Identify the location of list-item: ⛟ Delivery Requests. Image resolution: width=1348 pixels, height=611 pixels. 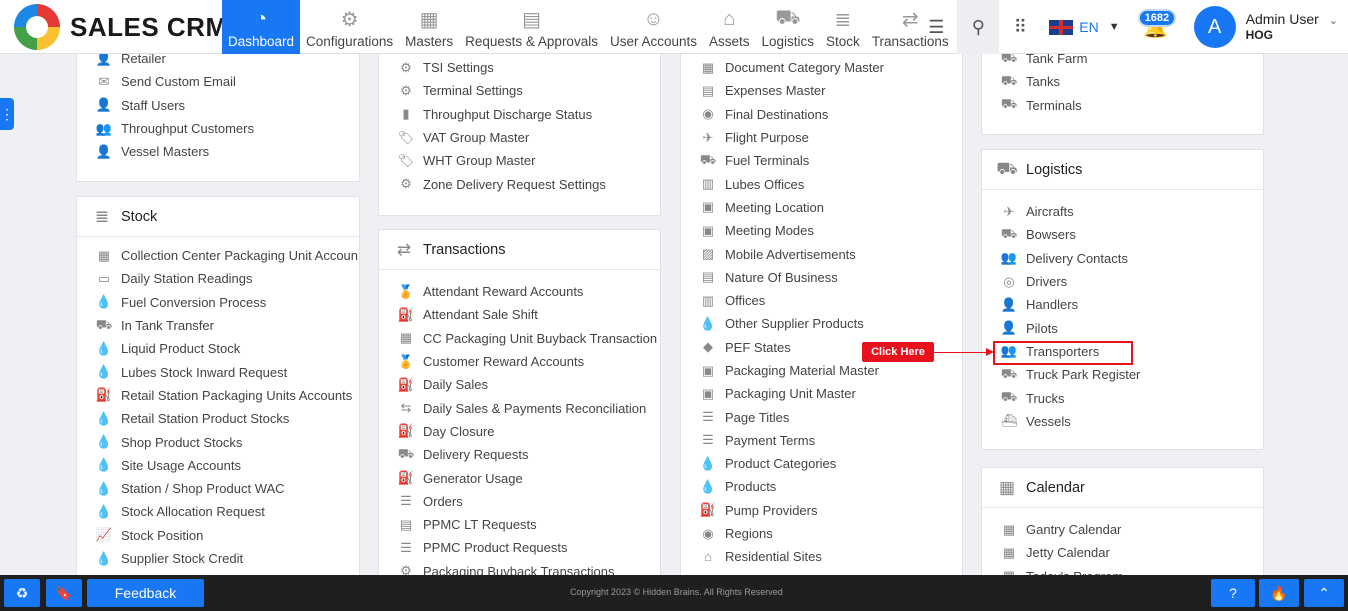
(519, 454).